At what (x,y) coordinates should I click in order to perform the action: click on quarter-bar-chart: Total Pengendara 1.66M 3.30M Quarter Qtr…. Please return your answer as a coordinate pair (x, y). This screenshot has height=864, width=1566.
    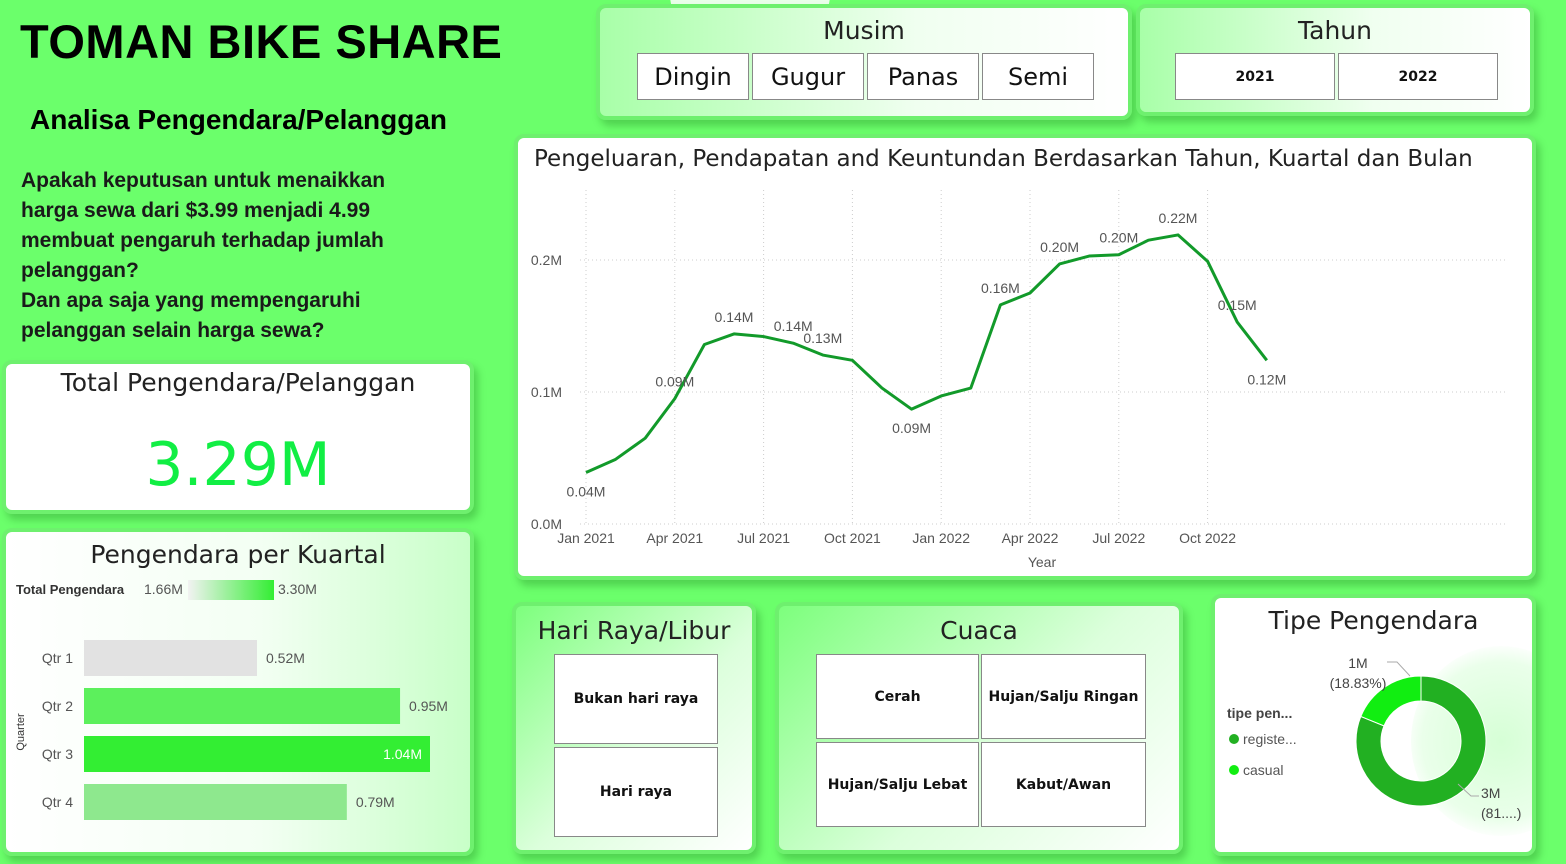
    Looking at the image, I should click on (231, 700).